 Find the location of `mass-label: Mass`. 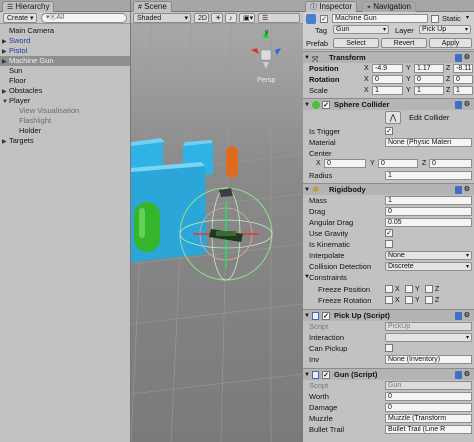

mass-label: Mass is located at coordinates (318, 200).